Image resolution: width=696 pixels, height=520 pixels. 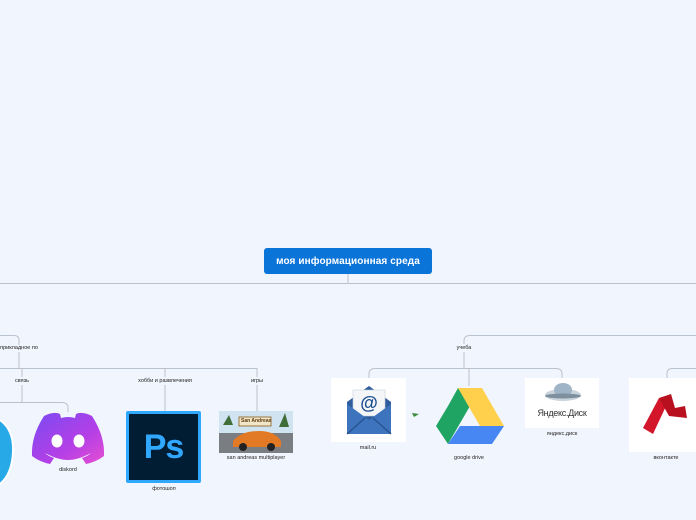 I want to click on photoshop-logo-text: Ps, so click(x=164, y=446).